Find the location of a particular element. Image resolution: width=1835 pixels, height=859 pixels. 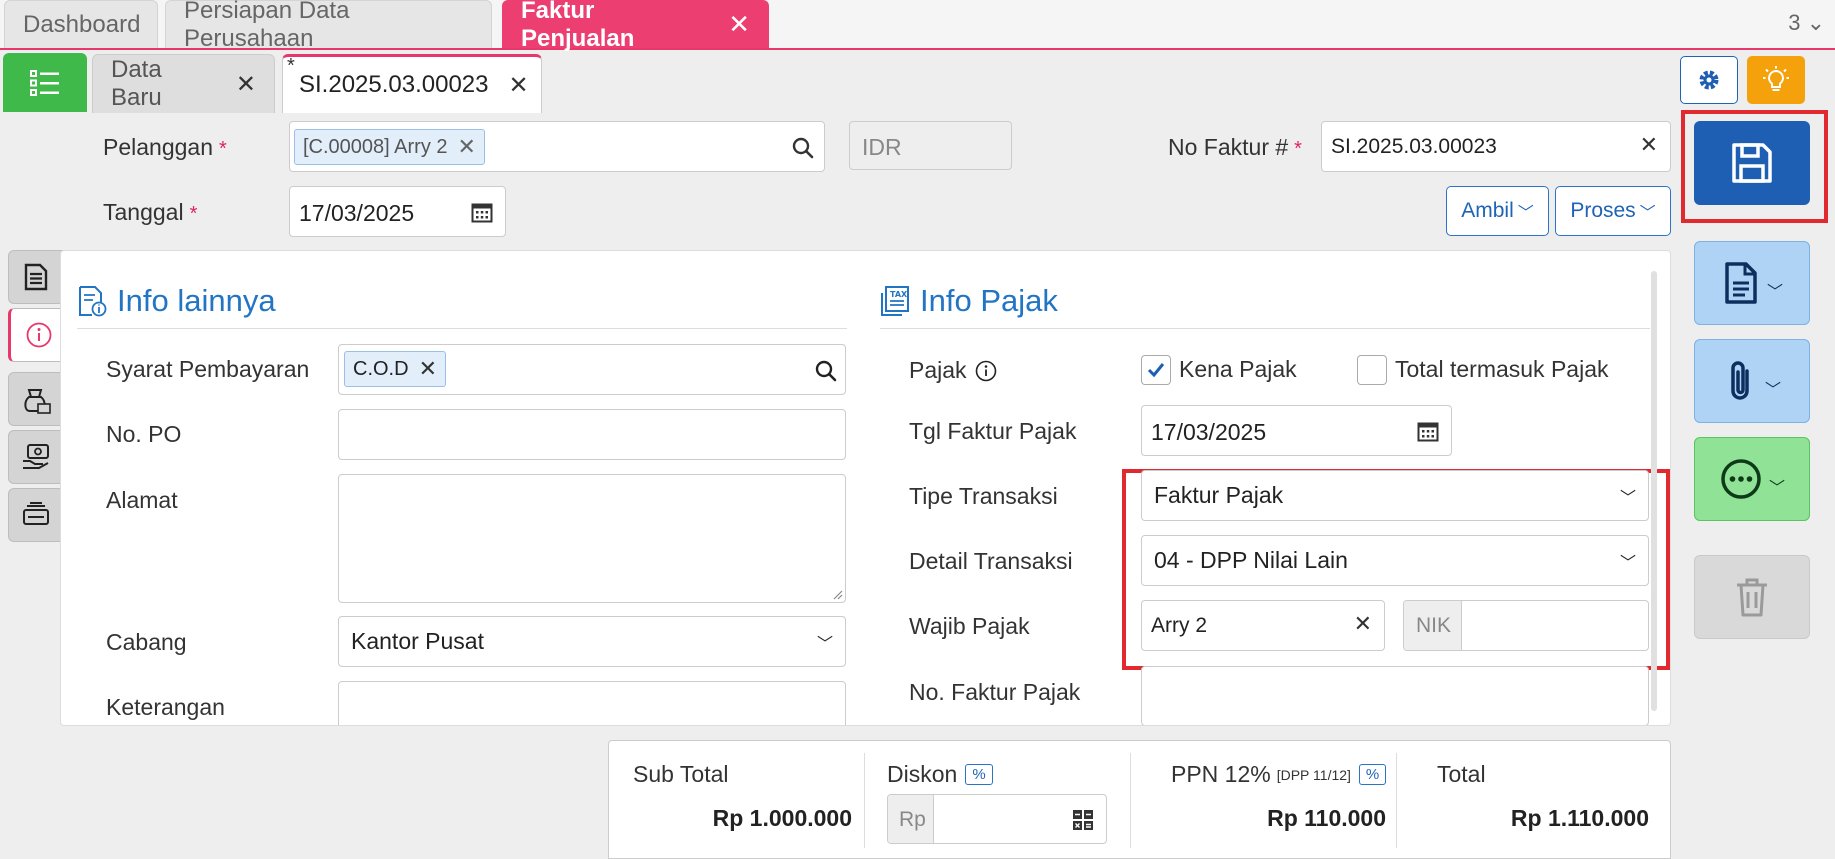

vtab-payment is located at coordinates (36, 457).